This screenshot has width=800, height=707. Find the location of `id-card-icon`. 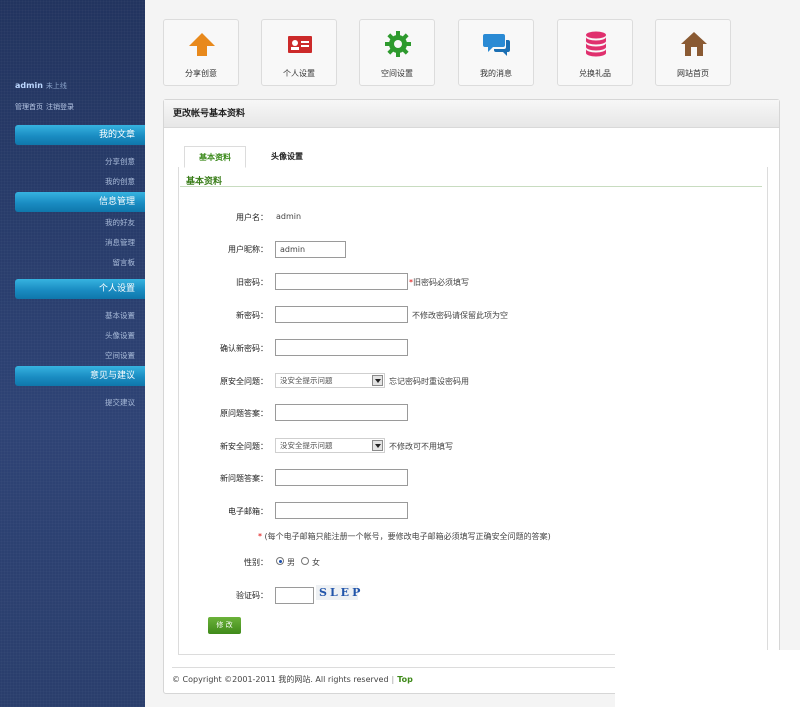

id-card-icon is located at coordinates (300, 44).